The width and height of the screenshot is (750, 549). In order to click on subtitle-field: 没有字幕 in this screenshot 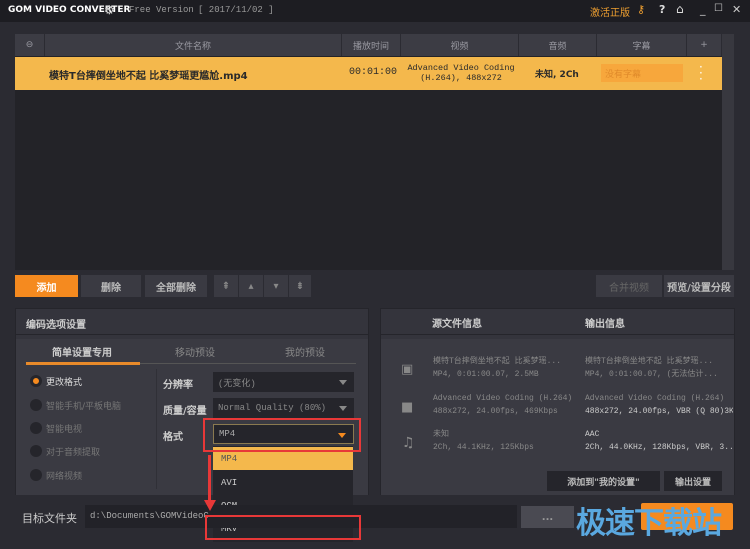, I will do `click(642, 73)`.